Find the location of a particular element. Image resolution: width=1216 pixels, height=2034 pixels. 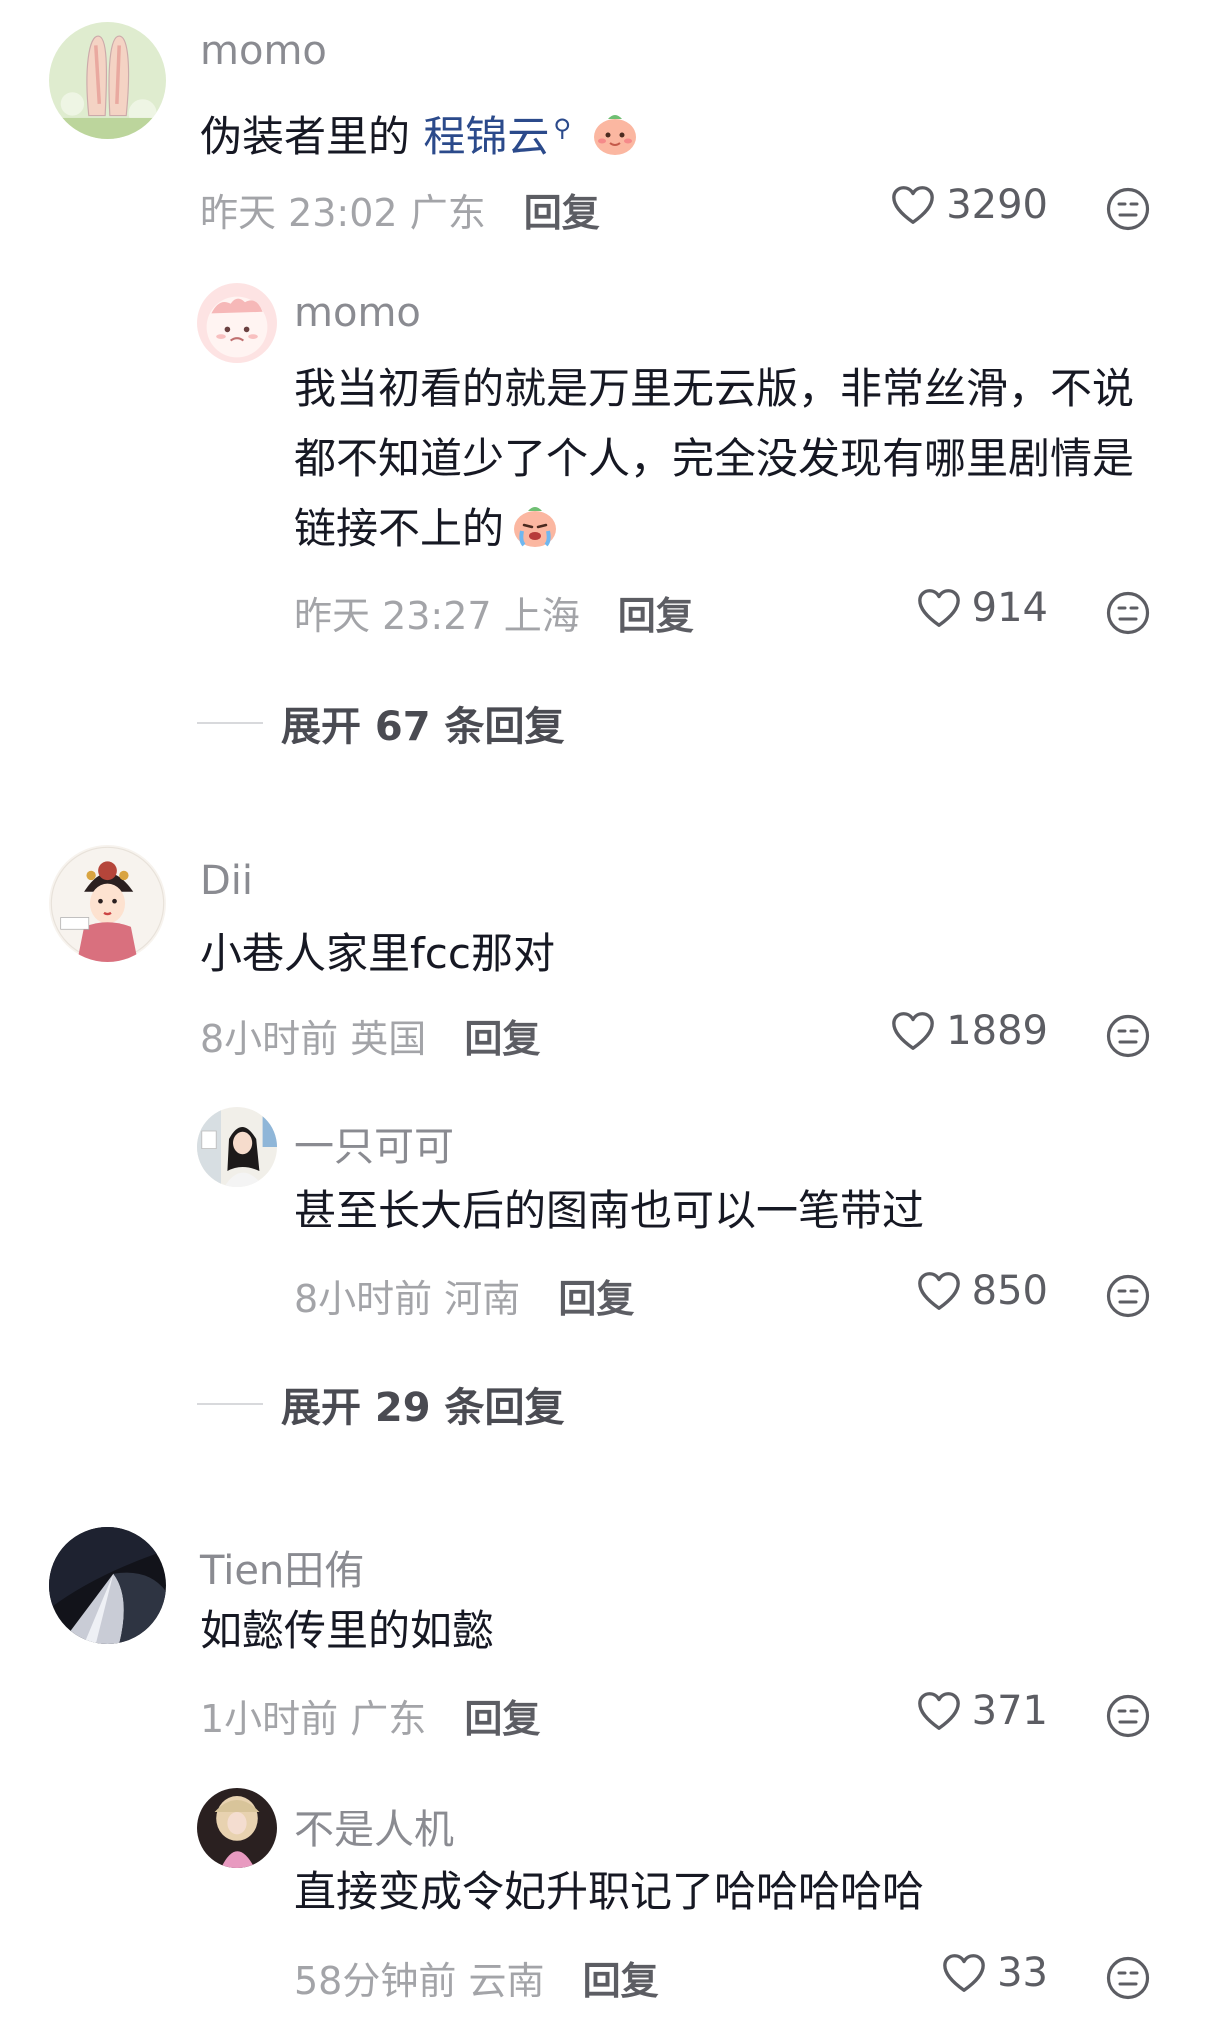

comment-time: 58分钟前 is located at coordinates (375, 1981).